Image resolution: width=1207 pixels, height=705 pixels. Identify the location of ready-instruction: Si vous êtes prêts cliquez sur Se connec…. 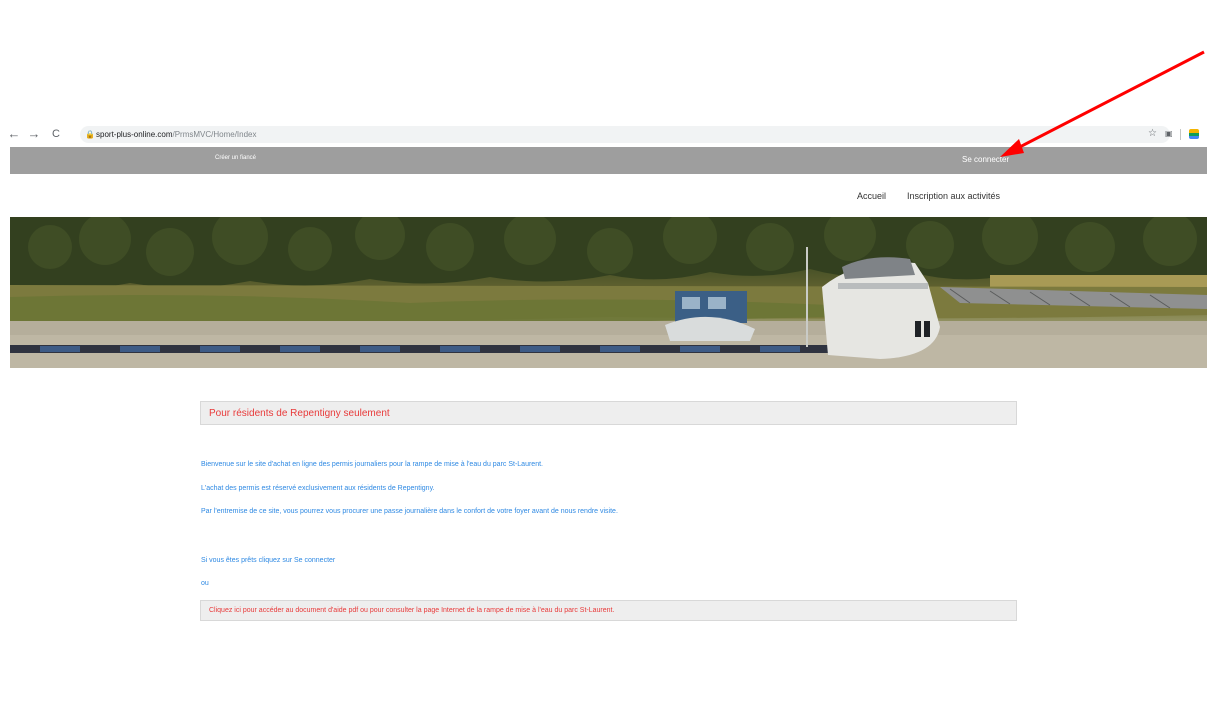
(268, 560).